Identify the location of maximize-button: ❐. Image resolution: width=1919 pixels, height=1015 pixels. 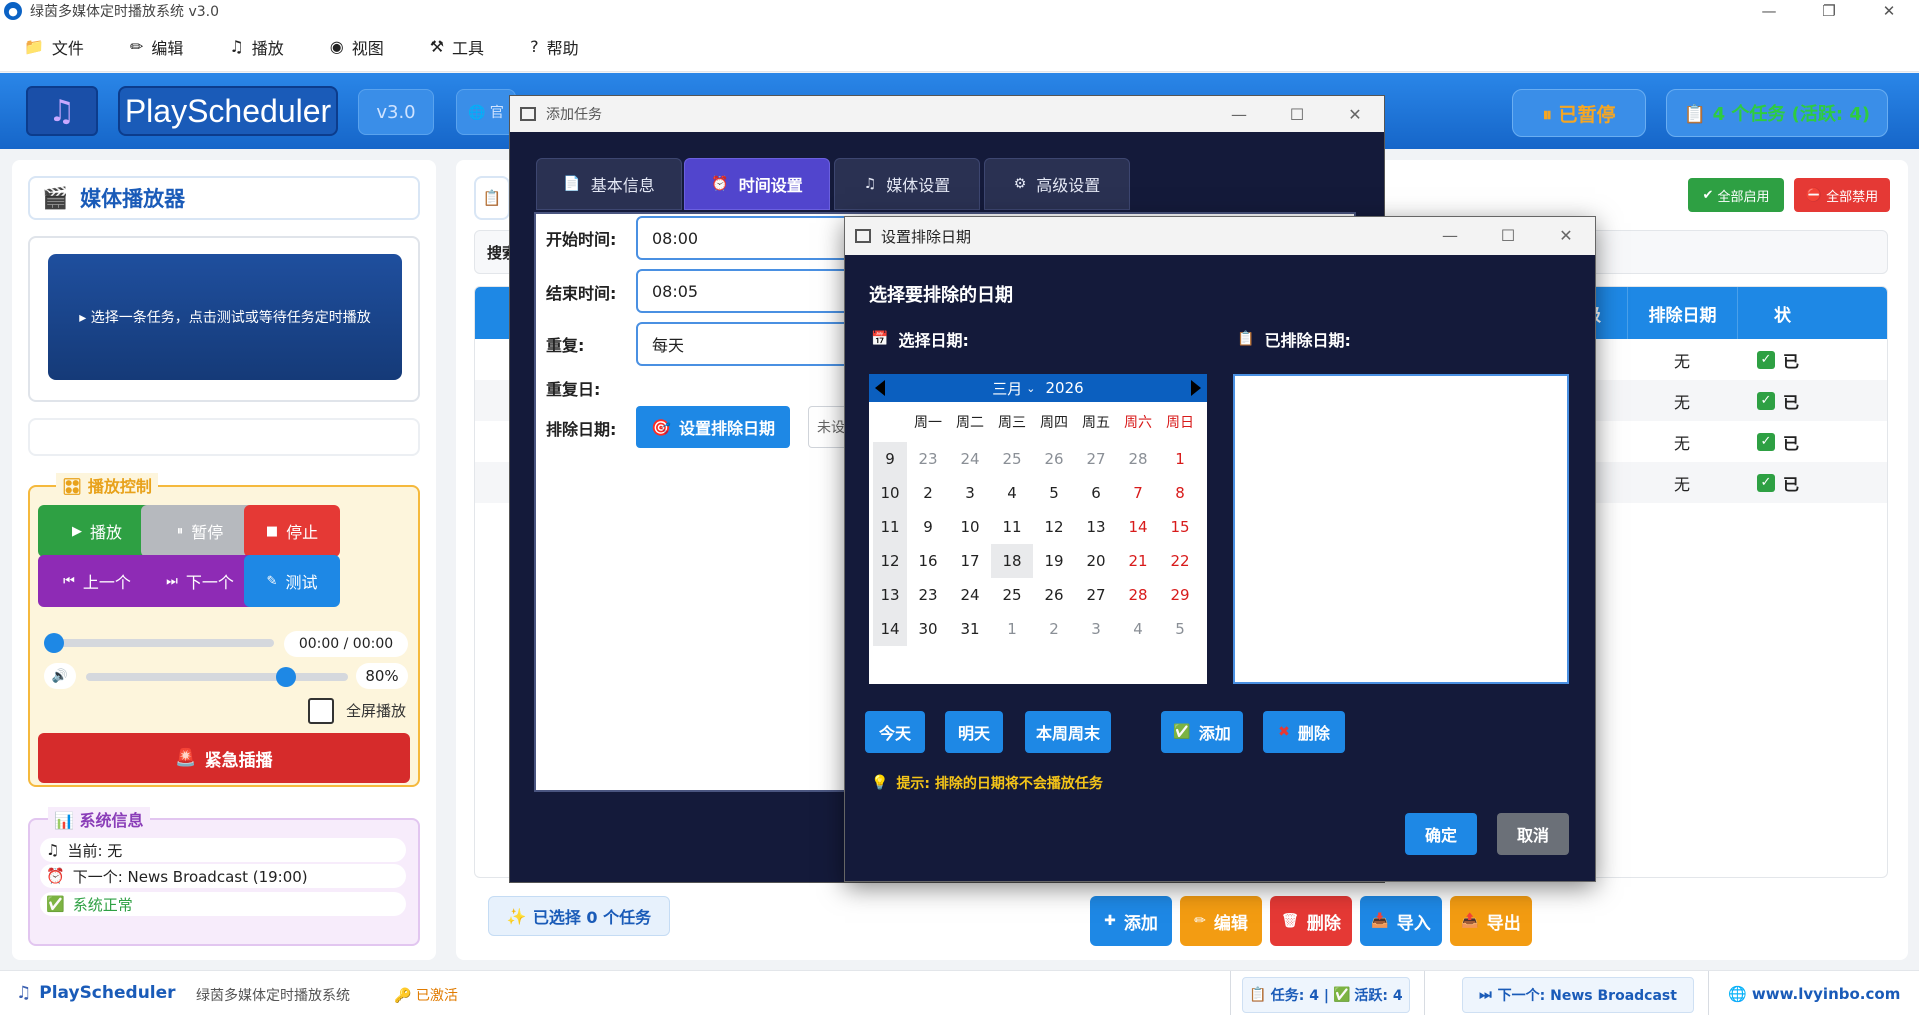
(1829, 11).